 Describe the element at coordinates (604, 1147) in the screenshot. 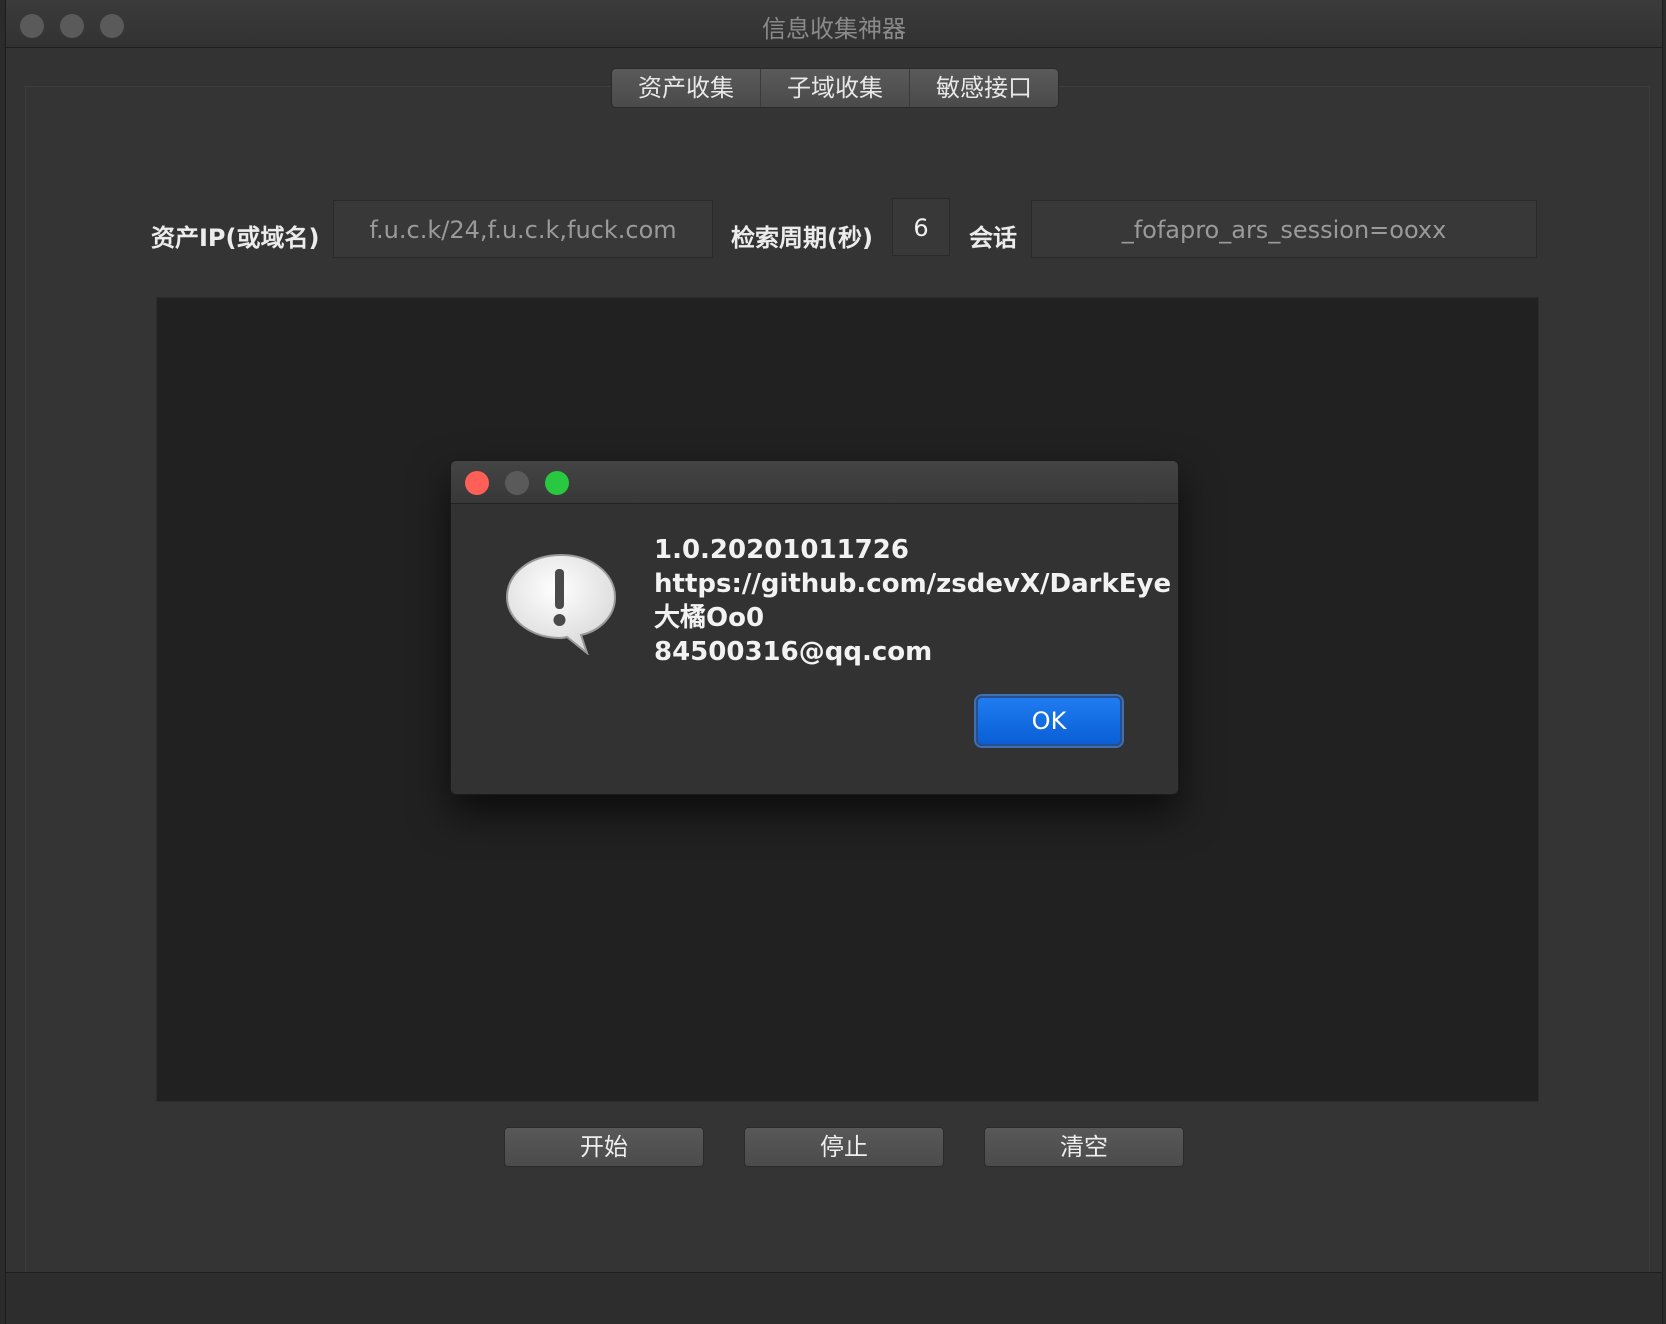

I see `start-button: 开始` at that location.